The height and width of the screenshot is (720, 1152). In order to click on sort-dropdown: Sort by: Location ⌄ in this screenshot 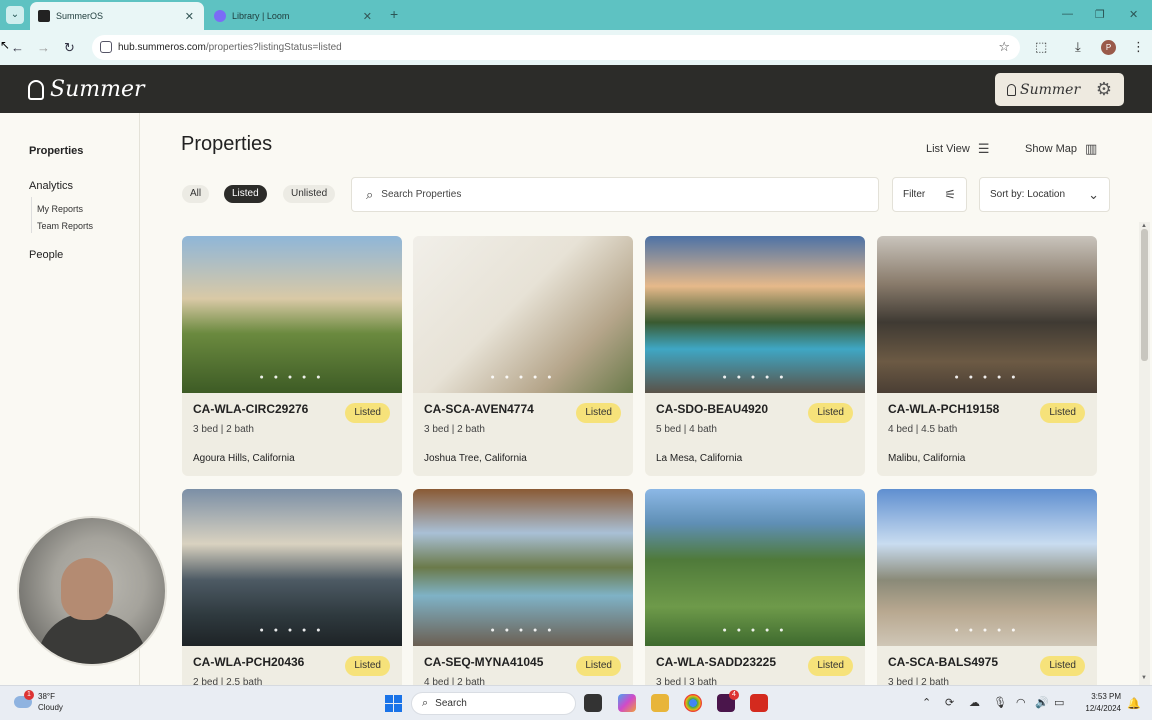, I will do `click(1044, 194)`.